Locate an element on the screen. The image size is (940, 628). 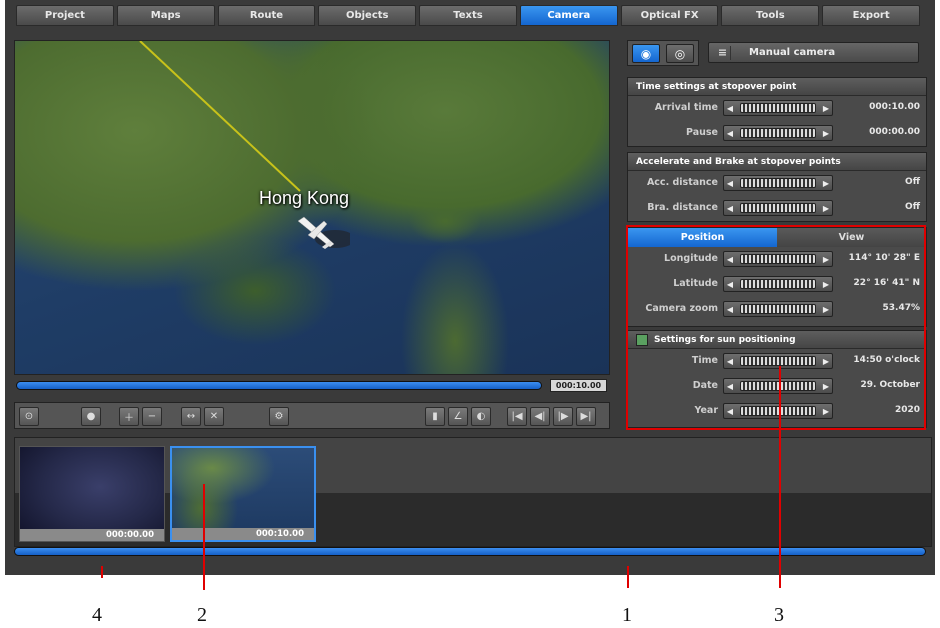
tab-route: Route is located at coordinates (266, 15).